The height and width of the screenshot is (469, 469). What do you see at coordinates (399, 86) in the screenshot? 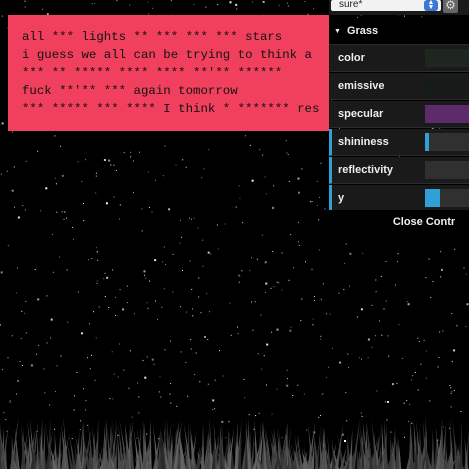
I see `control-emissive: emissive` at bounding box center [399, 86].